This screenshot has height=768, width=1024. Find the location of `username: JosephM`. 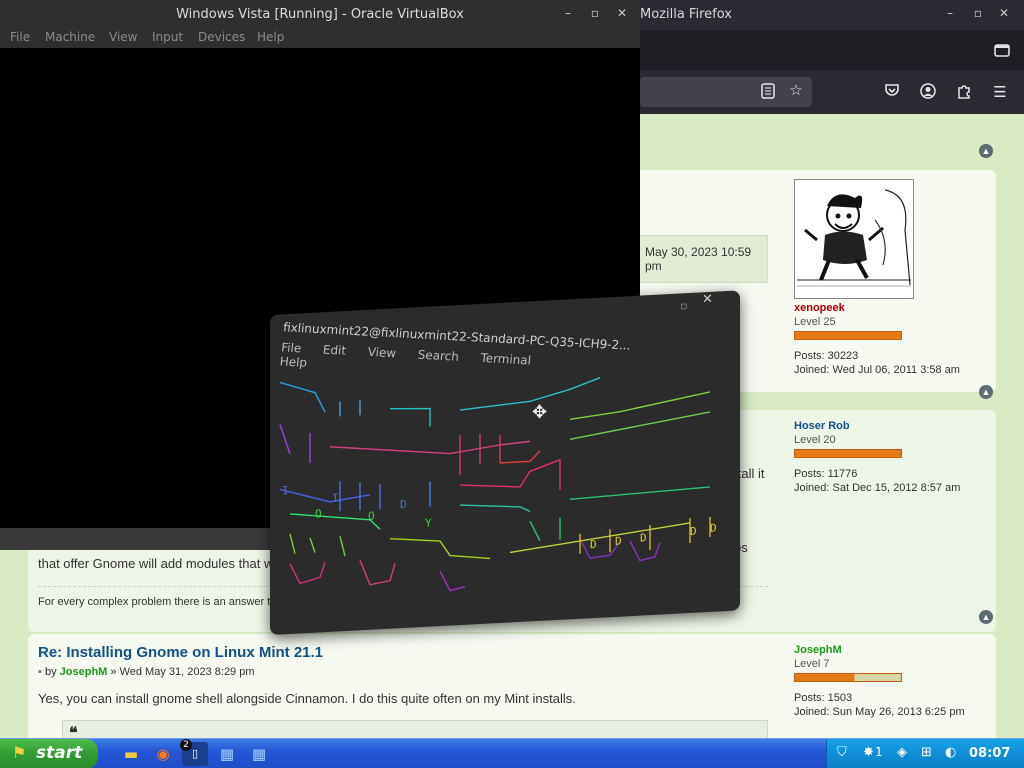

username: JosephM is located at coordinates (894, 650).